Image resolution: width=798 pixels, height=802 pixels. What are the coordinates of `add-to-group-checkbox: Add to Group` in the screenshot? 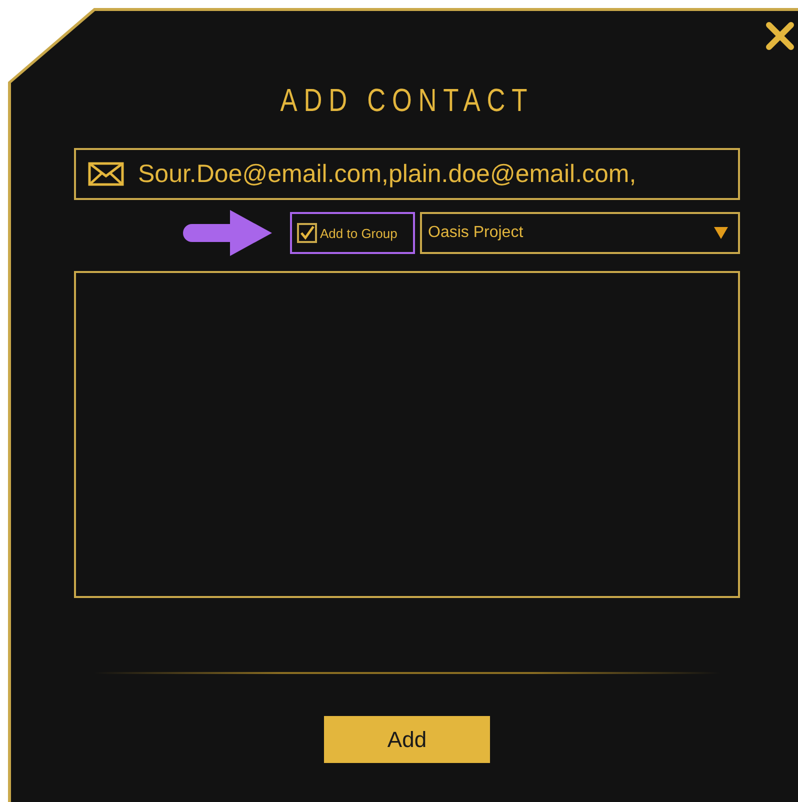 It's located at (352, 233).